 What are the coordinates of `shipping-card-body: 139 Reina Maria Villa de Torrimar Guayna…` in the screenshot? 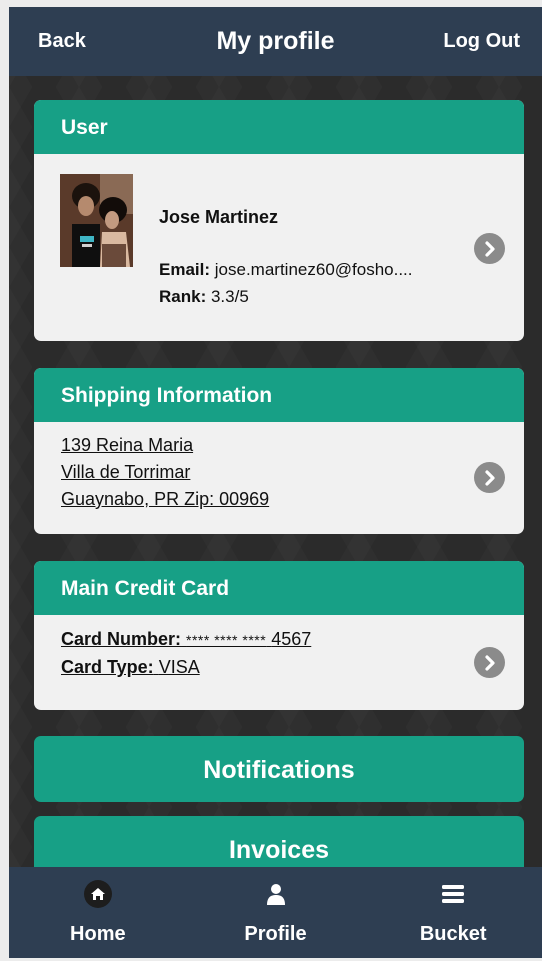 It's located at (279, 478).